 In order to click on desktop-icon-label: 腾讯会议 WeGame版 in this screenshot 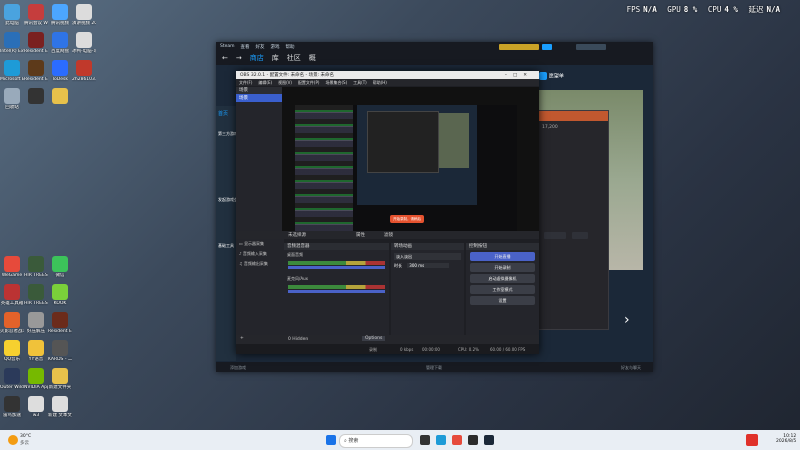, I will do `click(36, 23)`.